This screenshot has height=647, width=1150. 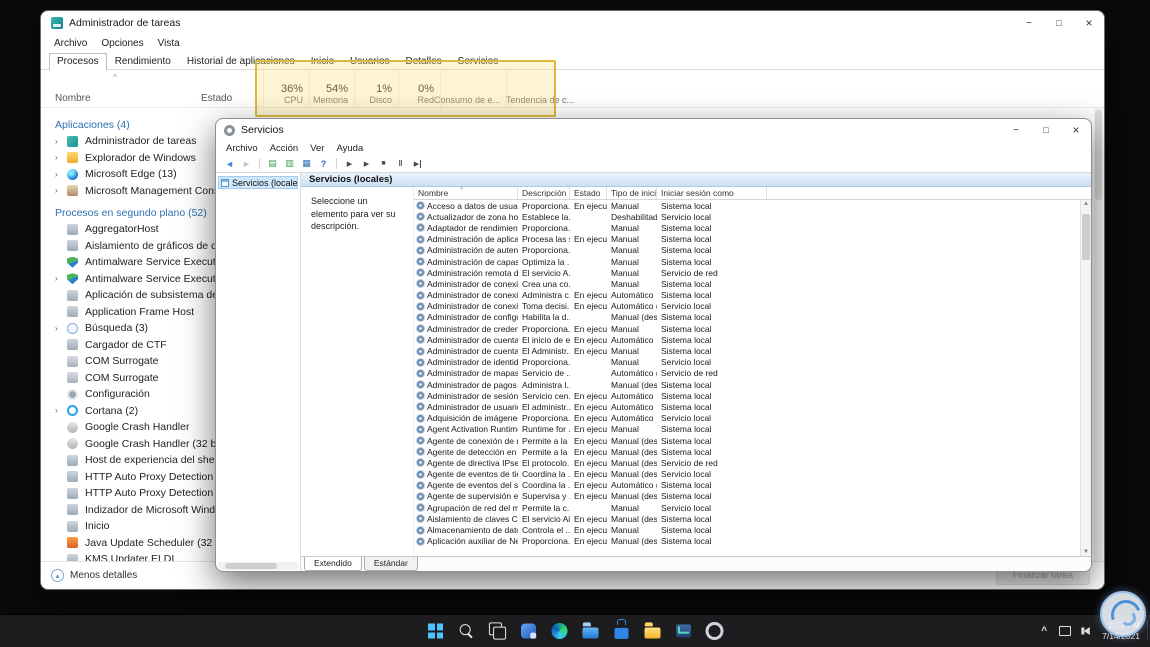 I want to click on store-button, so click(x=622, y=631).